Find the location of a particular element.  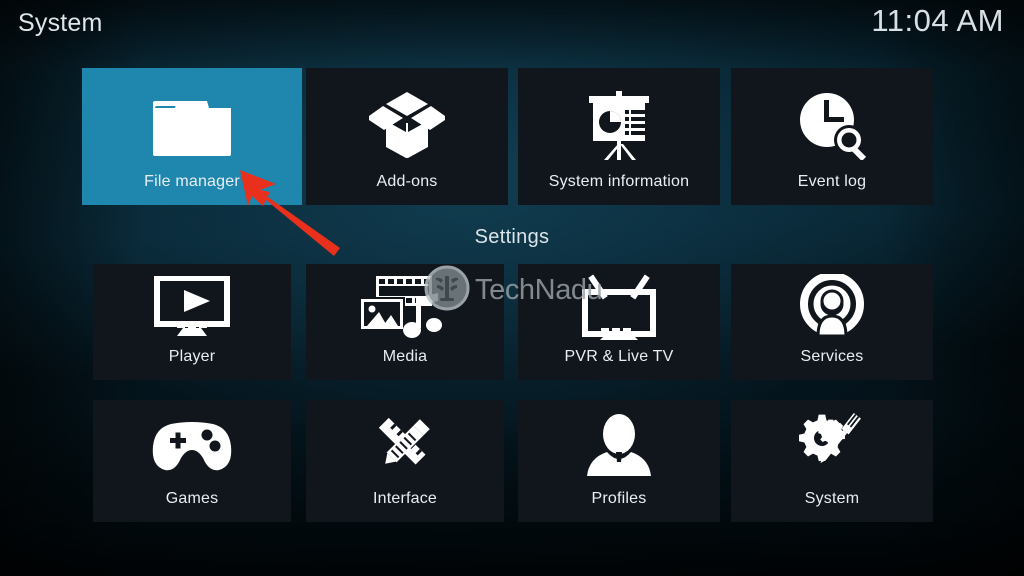

tile-label: System information is located at coordinates (619, 181).